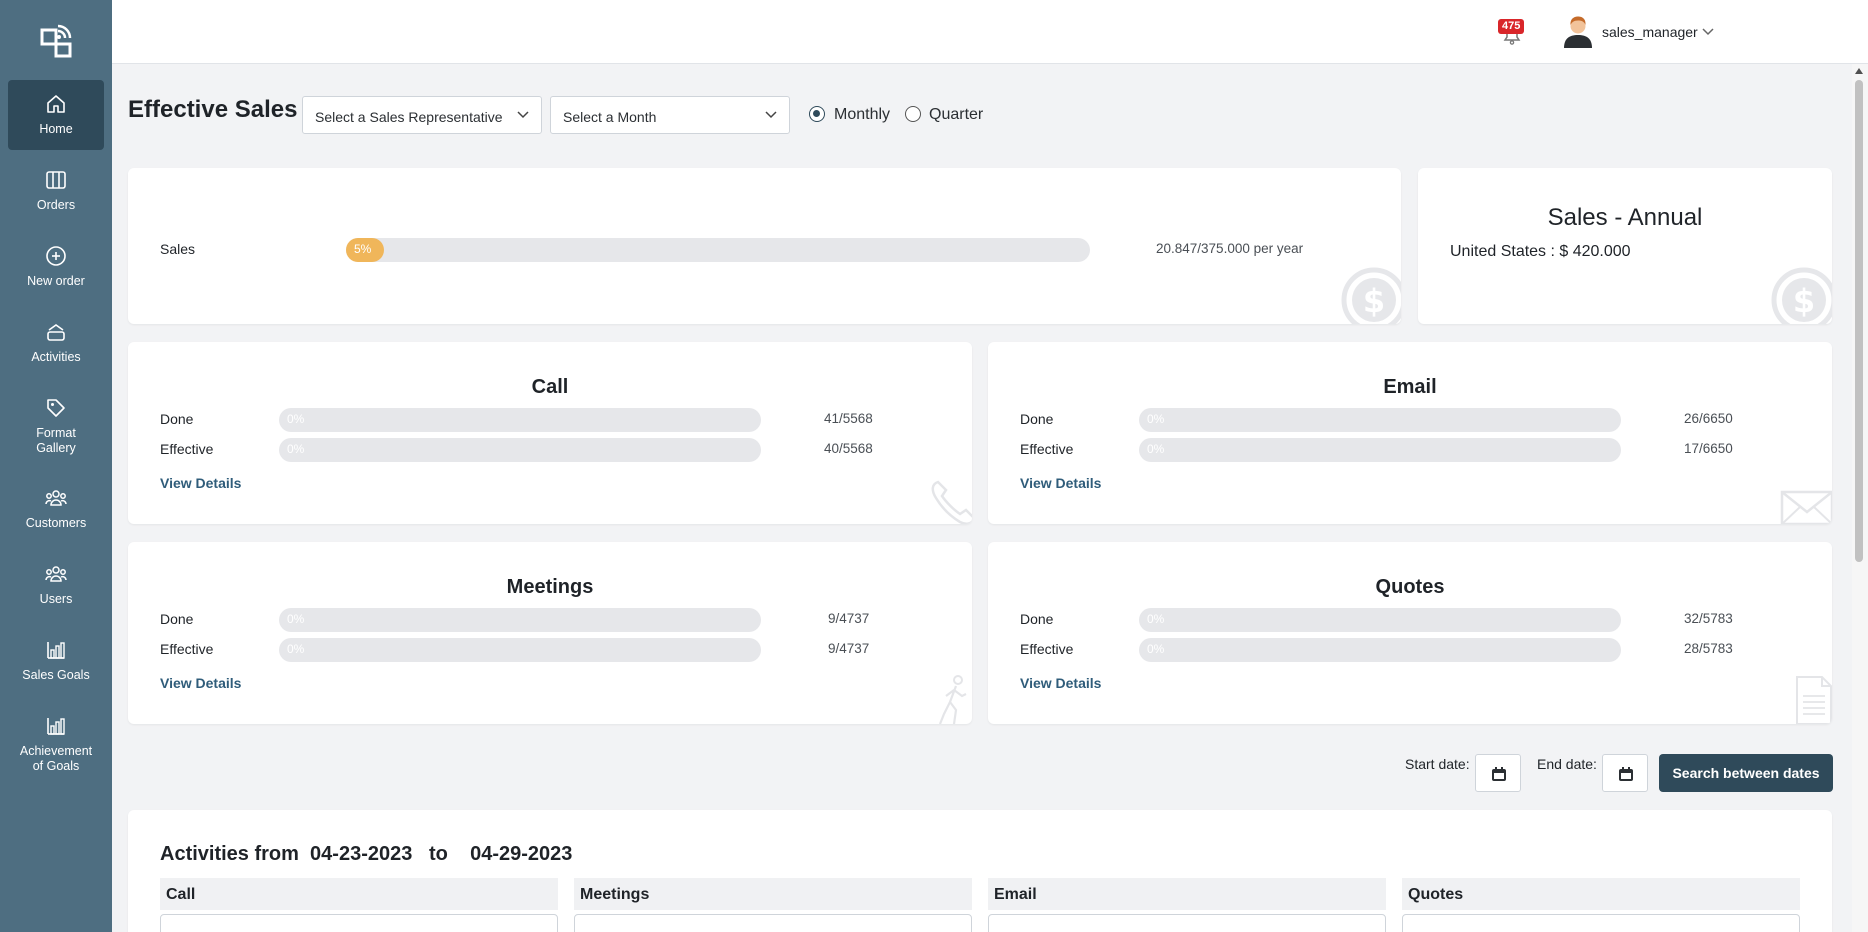 This screenshot has height=932, width=1868. What do you see at coordinates (56, 115) in the screenshot?
I see `sidebar-item-home: Home` at bounding box center [56, 115].